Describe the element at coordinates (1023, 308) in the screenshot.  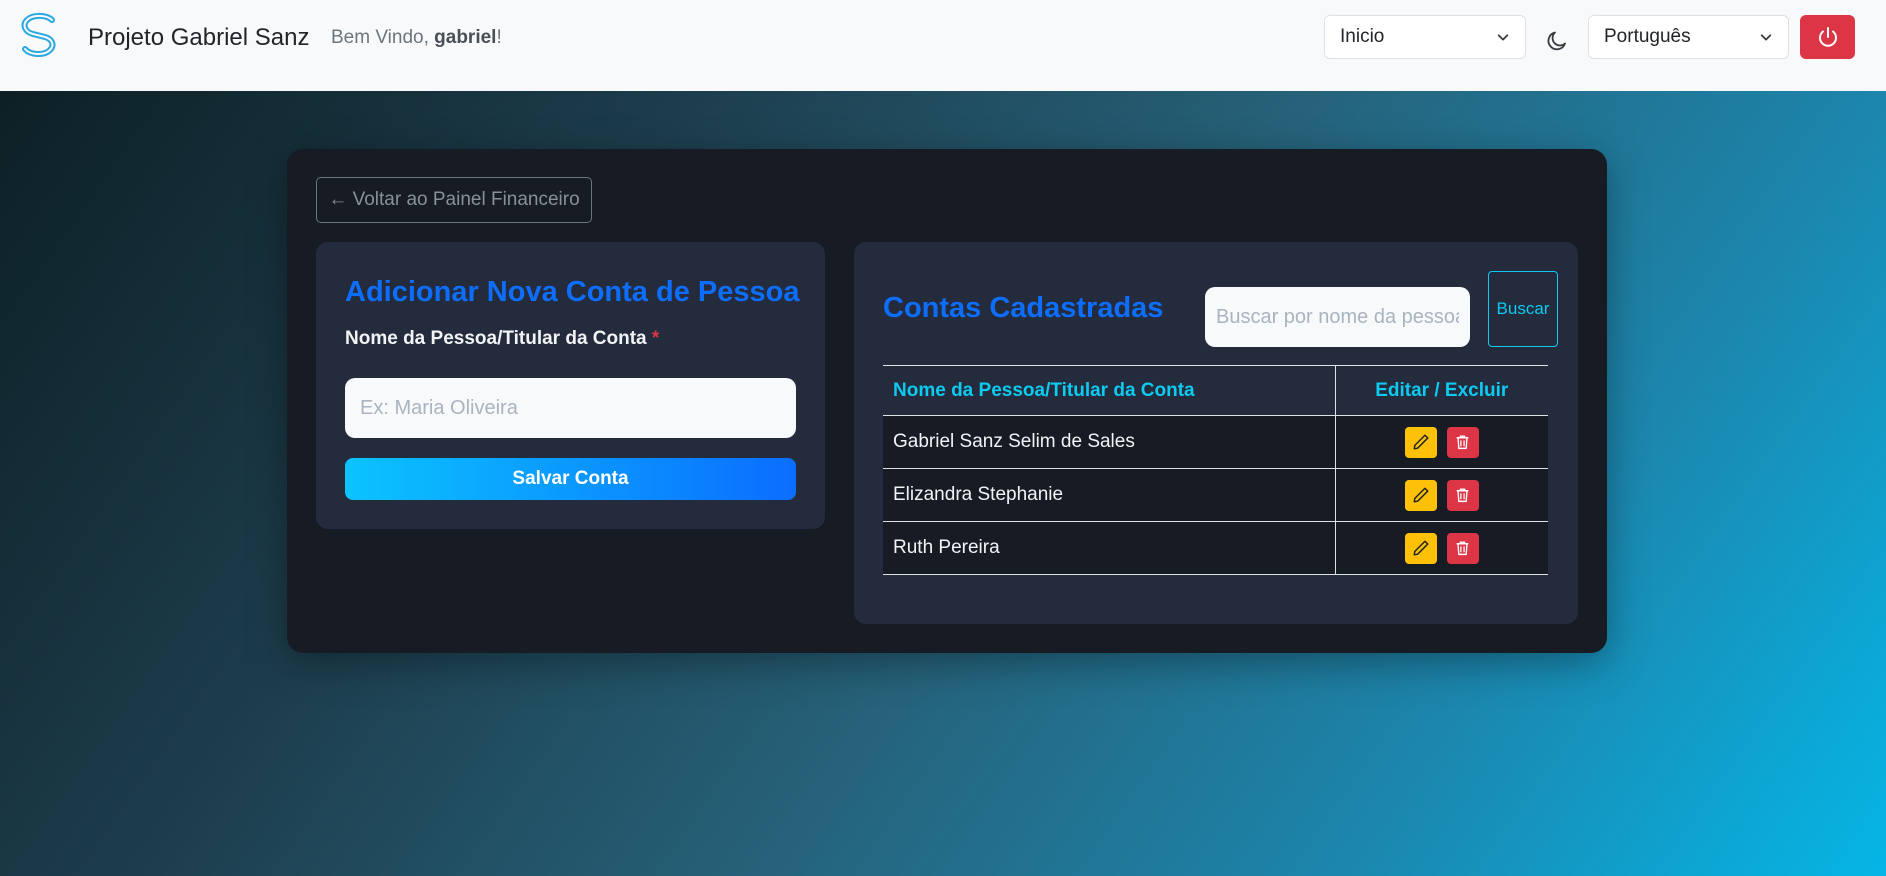
I see `accounts-title: Contas Cadastradas` at that location.